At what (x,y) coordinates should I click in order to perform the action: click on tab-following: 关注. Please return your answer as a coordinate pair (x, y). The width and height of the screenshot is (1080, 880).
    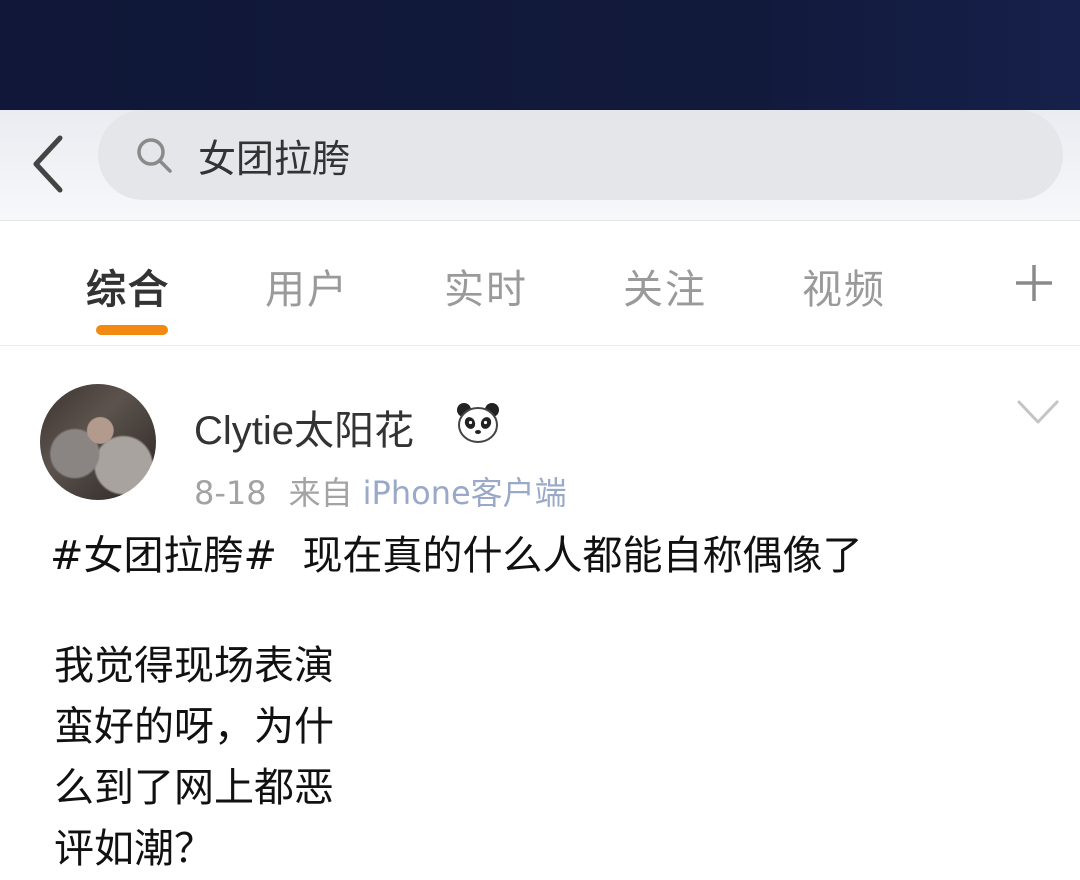
    Looking at the image, I should click on (665, 286).